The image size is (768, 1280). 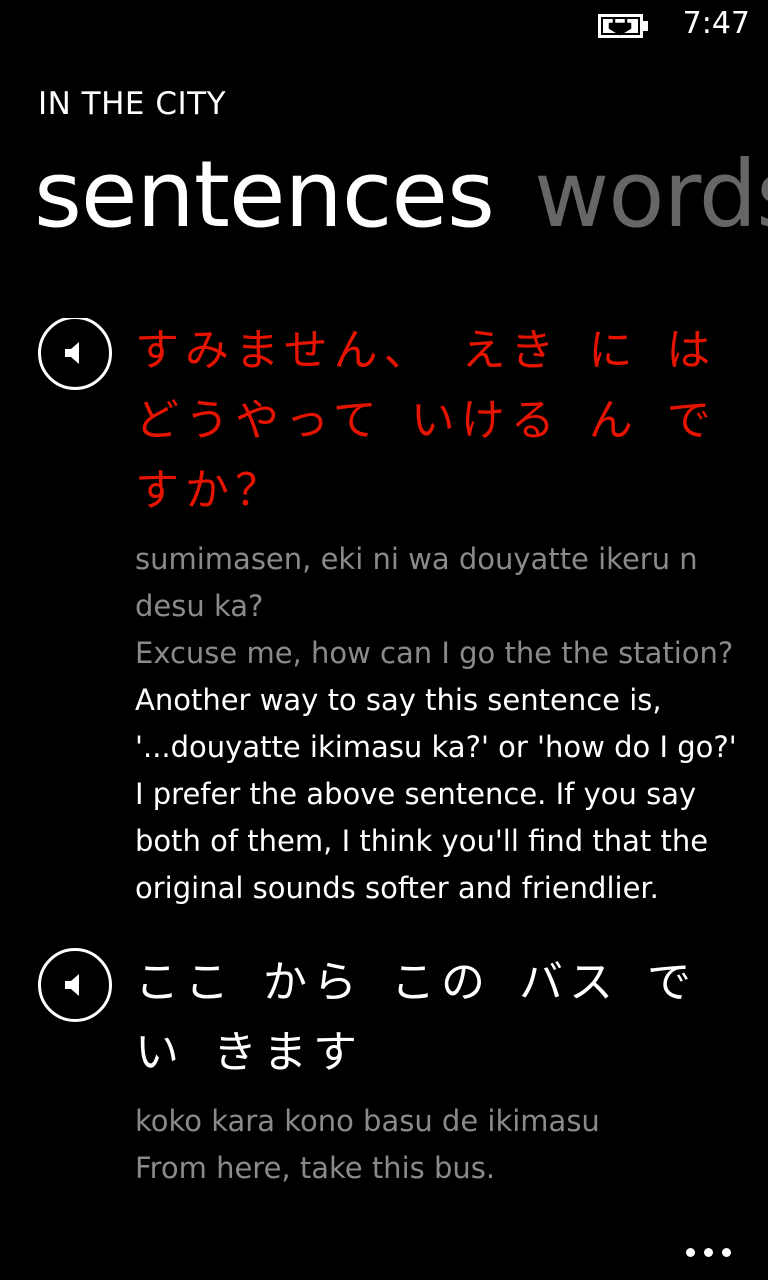 I want to click on pivot-tab-words: words, so click(x=651, y=194).